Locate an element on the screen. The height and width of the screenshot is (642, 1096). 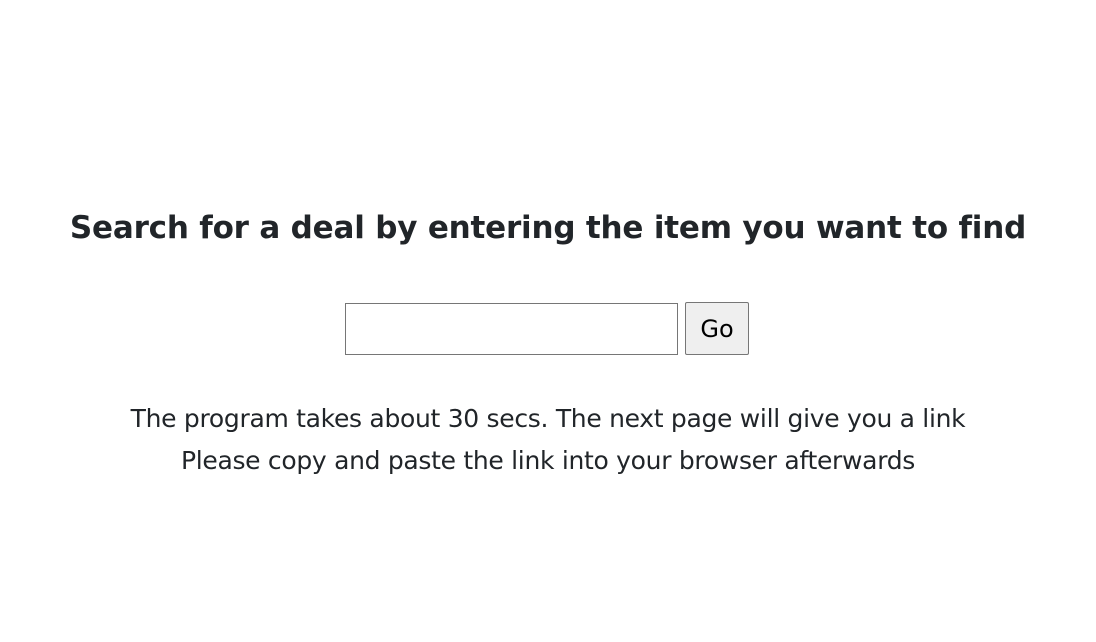
search-form: Go is located at coordinates (550, 328).